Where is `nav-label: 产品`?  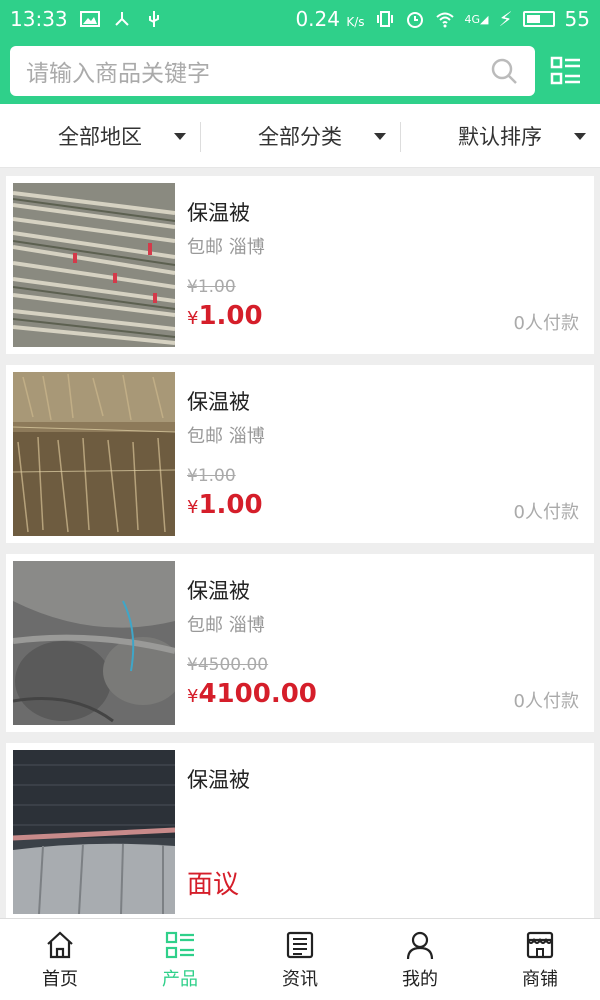 nav-label: 产品 is located at coordinates (180, 979).